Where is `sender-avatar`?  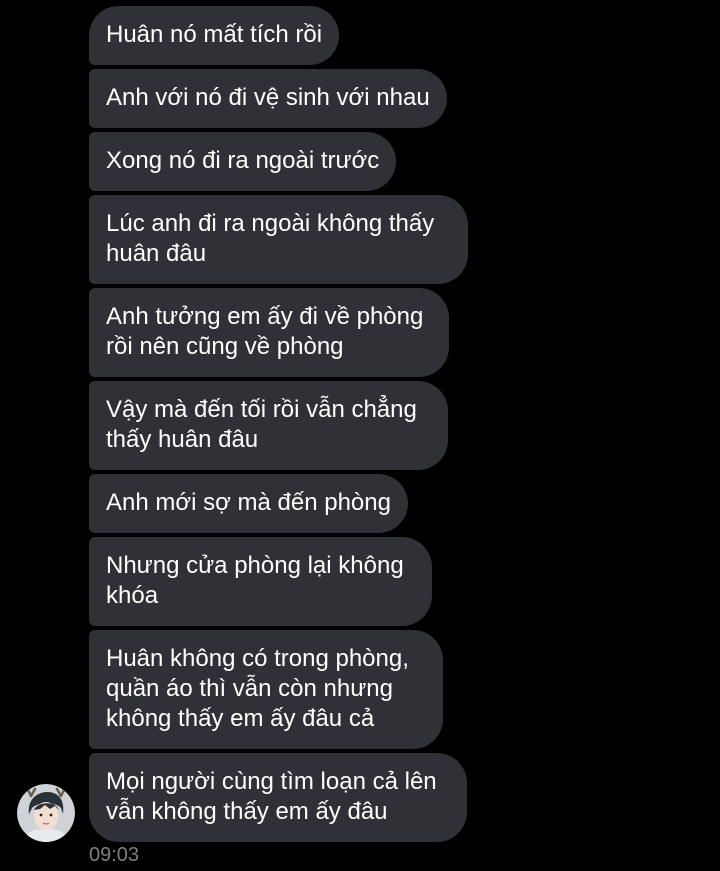 sender-avatar is located at coordinates (46, 813).